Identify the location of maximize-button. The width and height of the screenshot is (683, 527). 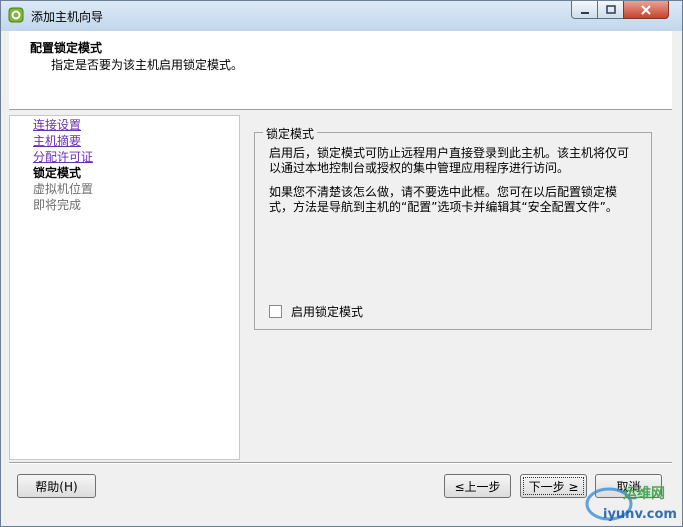
(610, 10).